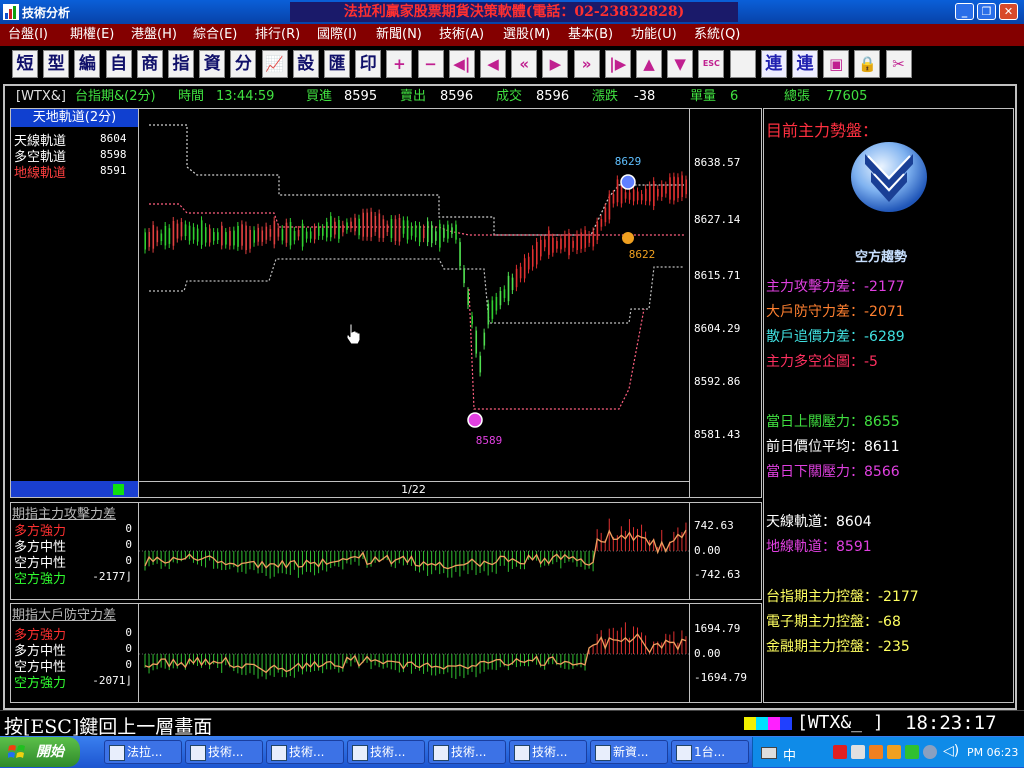 The width and height of the screenshot is (1024, 768). I want to click on defense-value-bull-neutral: 0, so click(128, 648).